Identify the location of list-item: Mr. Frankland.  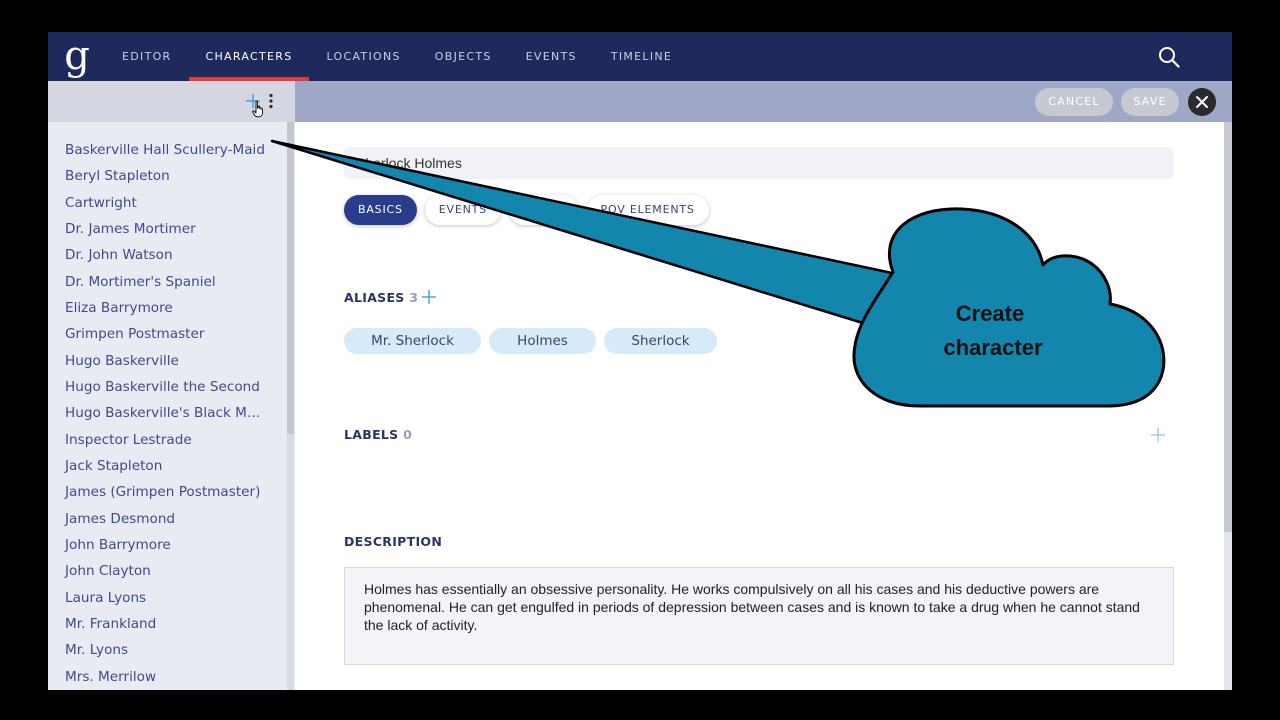
(158, 624).